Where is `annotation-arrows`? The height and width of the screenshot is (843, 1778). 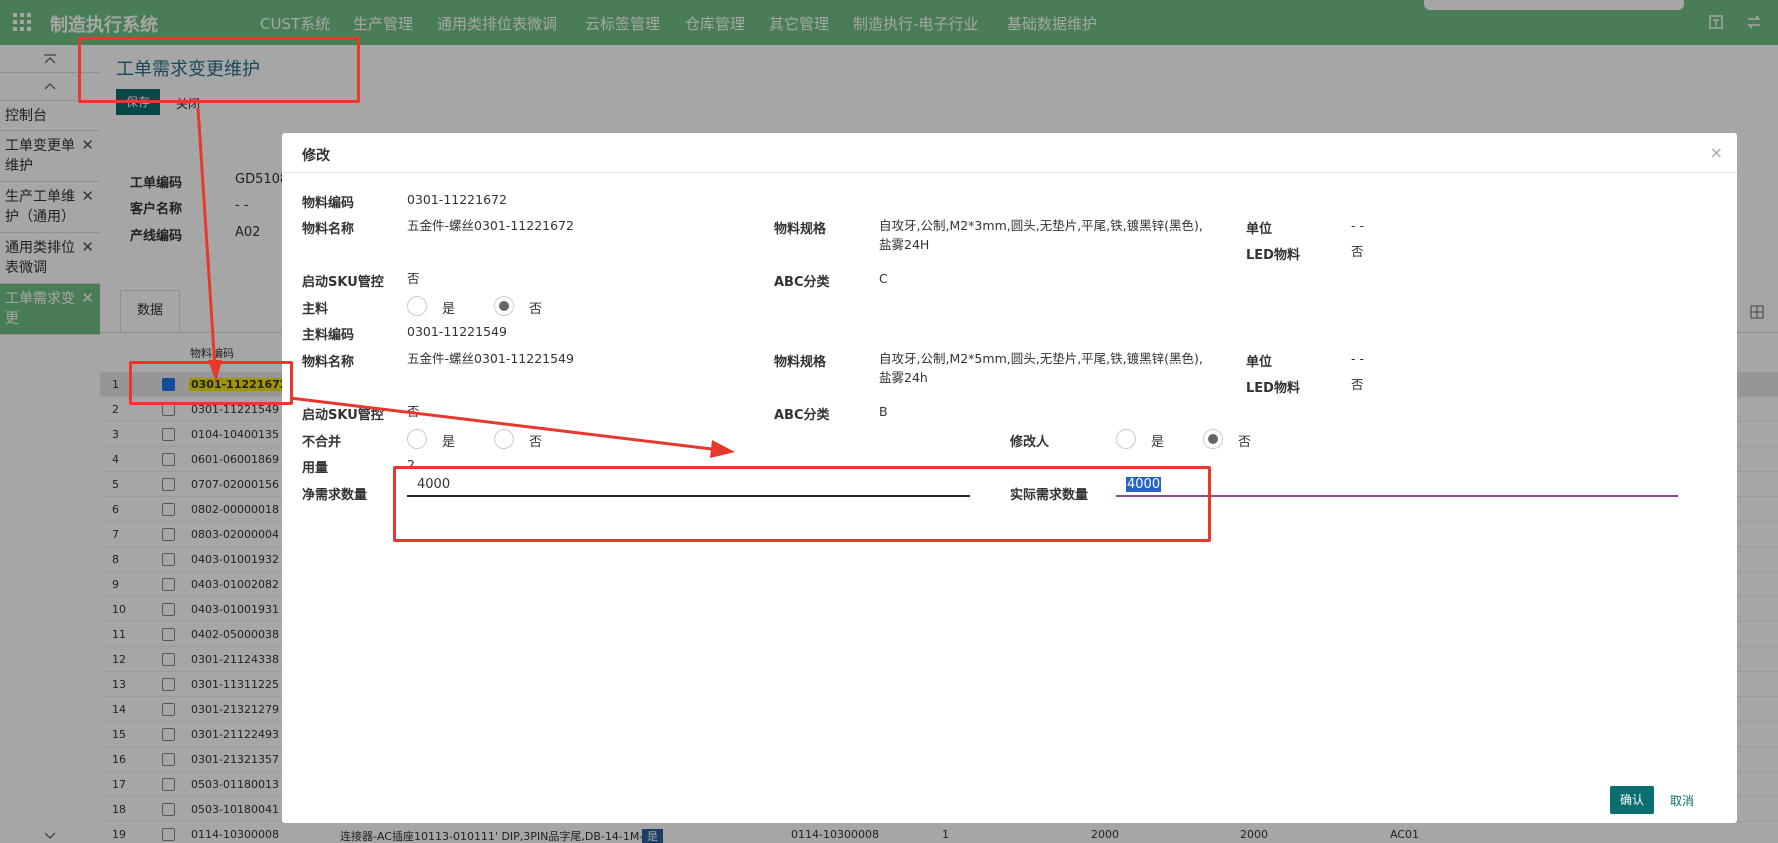 annotation-arrows is located at coordinates (465, 282).